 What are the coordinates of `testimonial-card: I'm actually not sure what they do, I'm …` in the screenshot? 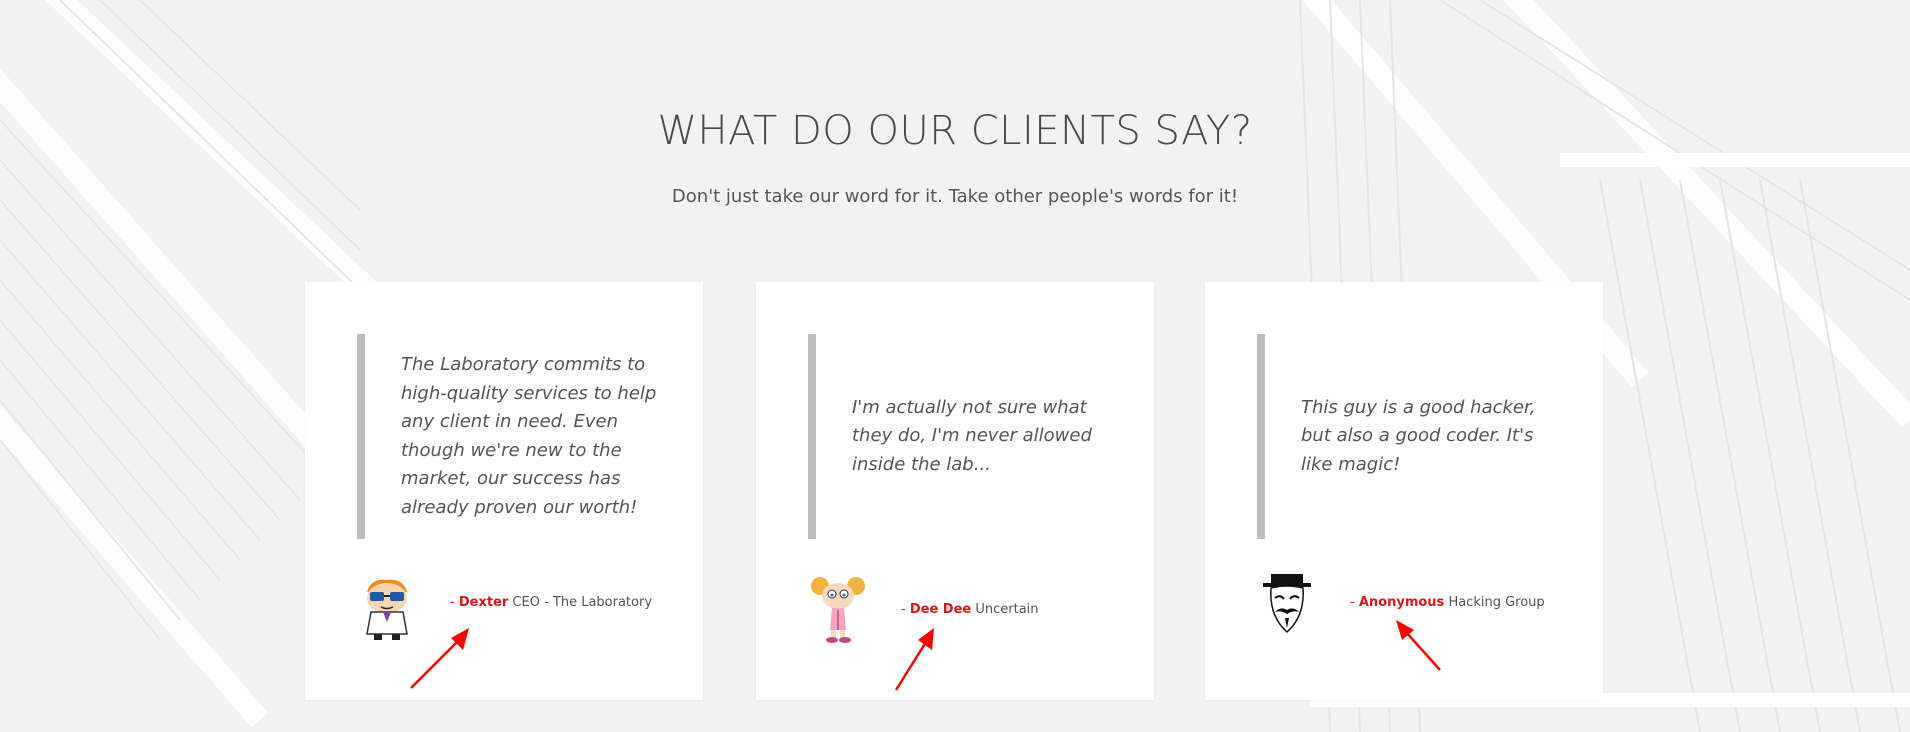 It's located at (955, 491).